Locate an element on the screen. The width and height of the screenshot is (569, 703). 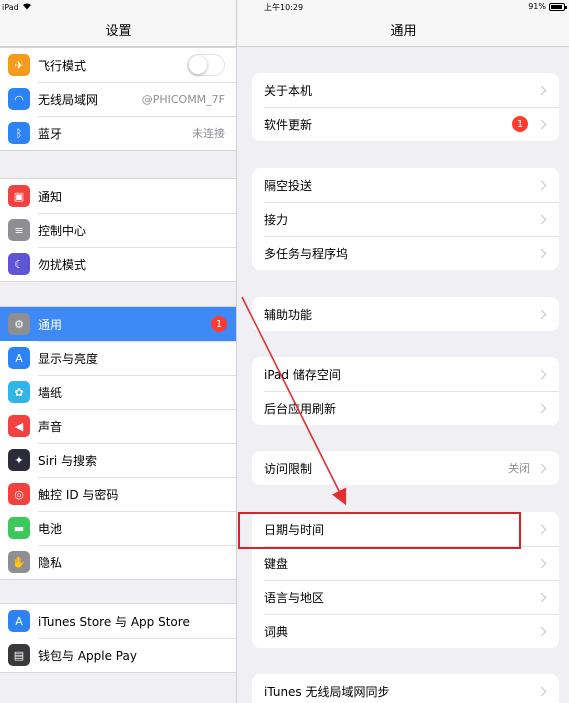
settings-row: 辅助功能 is located at coordinates (405, 314).